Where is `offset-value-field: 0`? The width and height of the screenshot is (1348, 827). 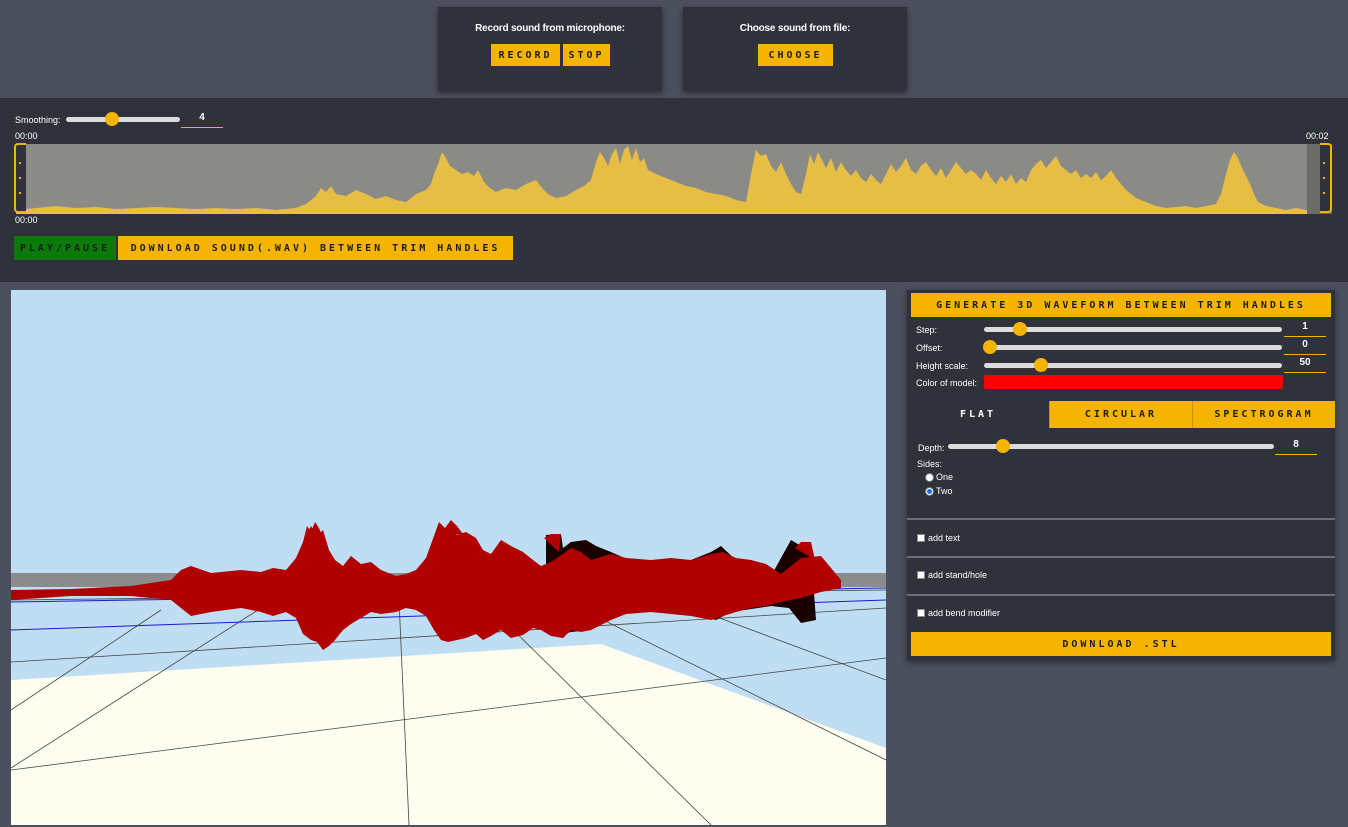
offset-value-field: 0 is located at coordinates (1305, 347).